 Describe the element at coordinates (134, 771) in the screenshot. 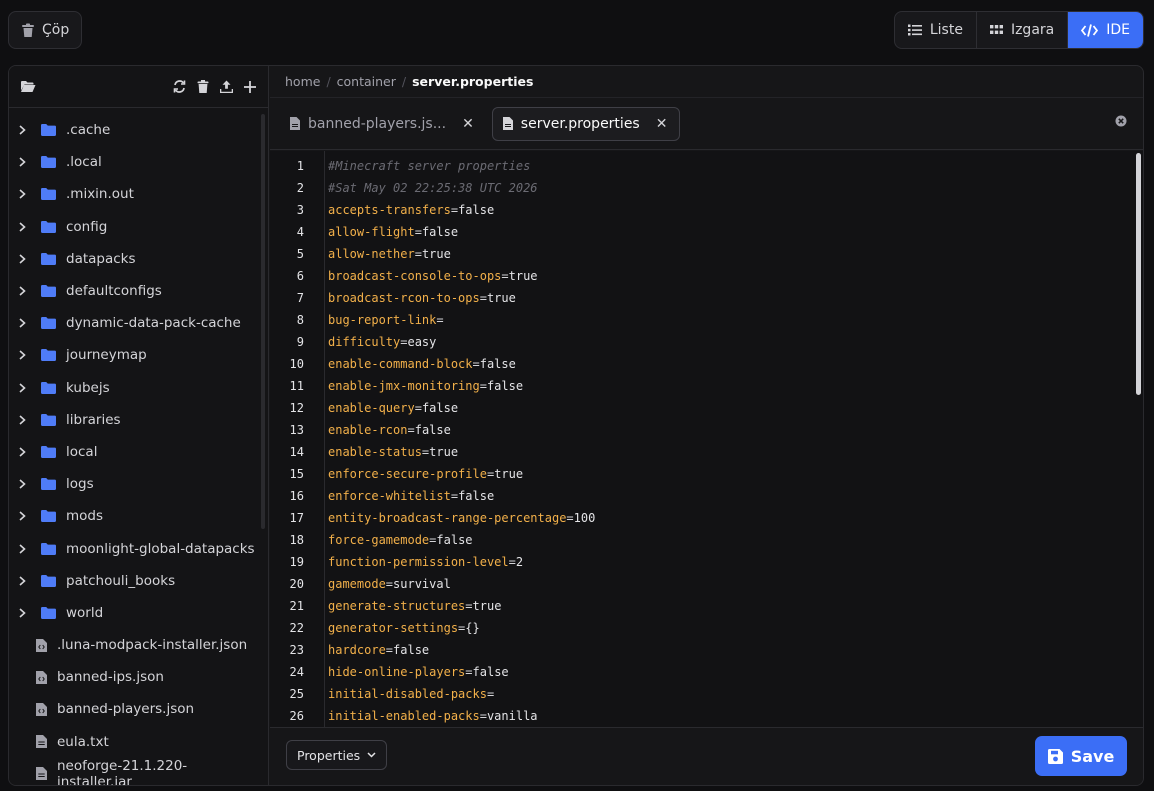

I see `file-item: neoforge-21.1.220-installer.jar` at that location.